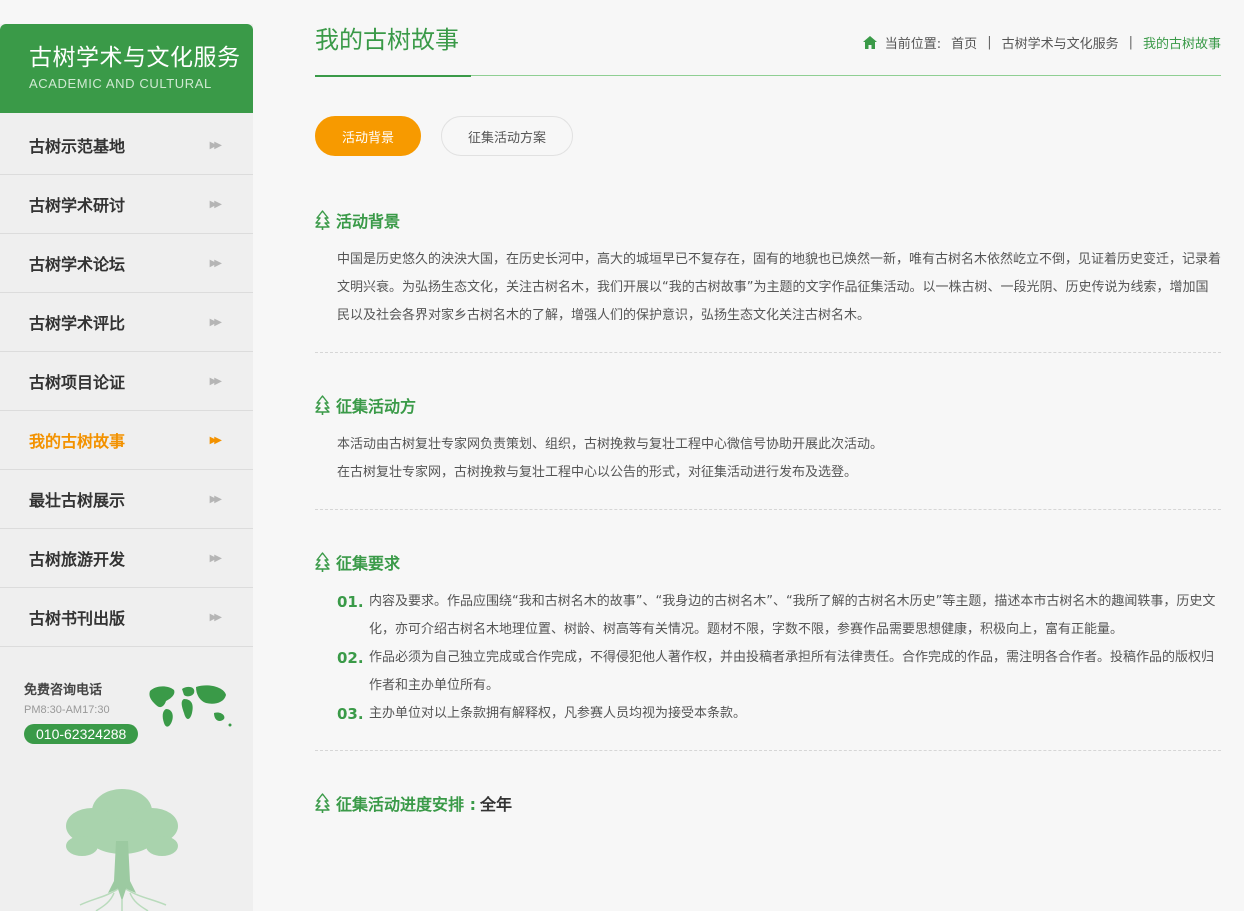  Describe the element at coordinates (77, 146) in the screenshot. I see `sidebar-item-label: 古树示范基地` at that location.